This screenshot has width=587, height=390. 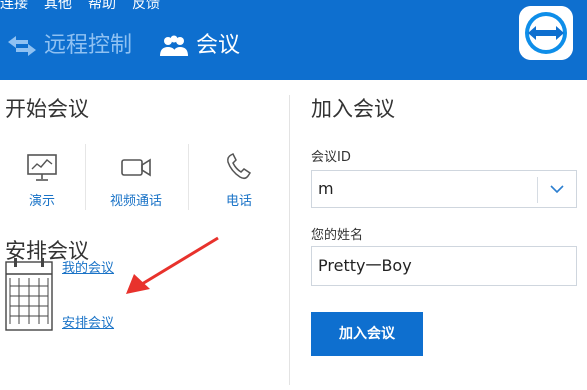 What do you see at coordinates (146, 7) in the screenshot?
I see `menu-item-feedback: 反馈` at bounding box center [146, 7].